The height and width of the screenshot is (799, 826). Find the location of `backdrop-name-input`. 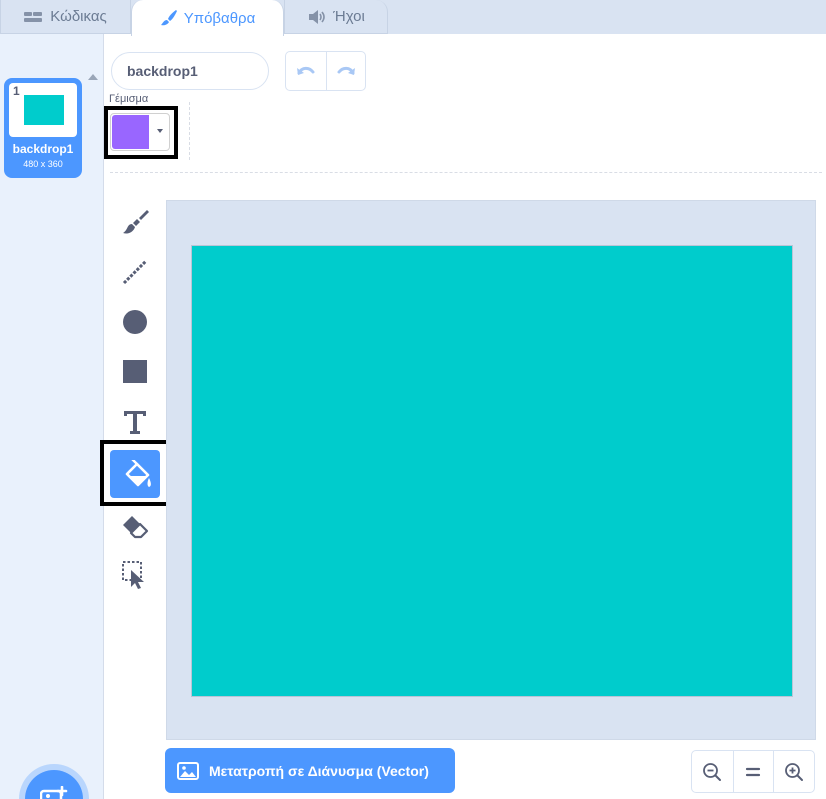

backdrop-name-input is located at coordinates (190, 71).